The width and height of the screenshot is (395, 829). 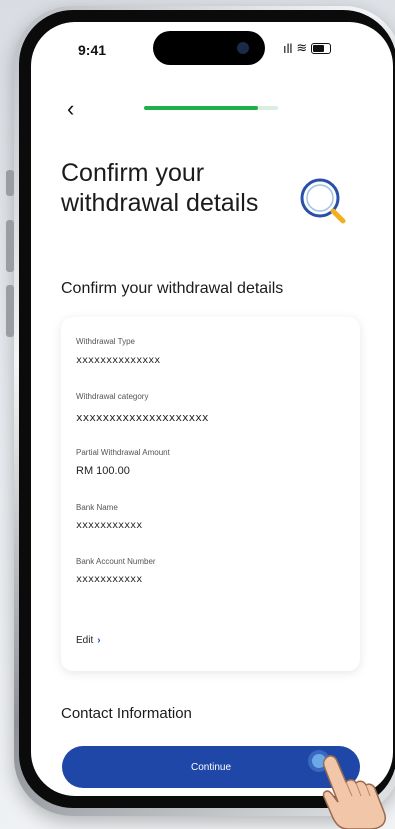 What do you see at coordinates (302, 47) in the screenshot?
I see `wifi-icon: ≋` at bounding box center [302, 47].